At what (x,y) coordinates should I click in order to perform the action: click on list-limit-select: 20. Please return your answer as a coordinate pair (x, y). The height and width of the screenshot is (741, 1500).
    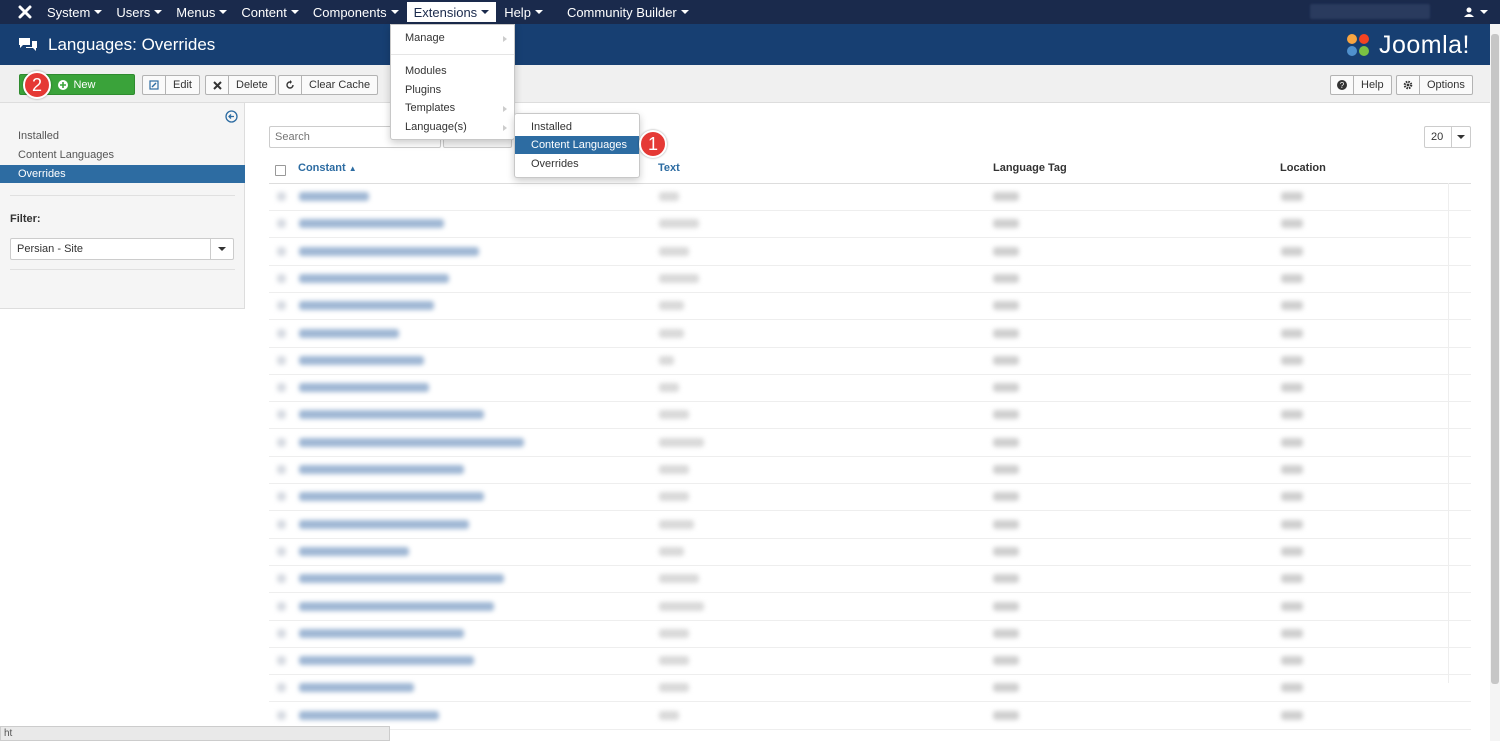
    Looking at the image, I should click on (1447, 137).